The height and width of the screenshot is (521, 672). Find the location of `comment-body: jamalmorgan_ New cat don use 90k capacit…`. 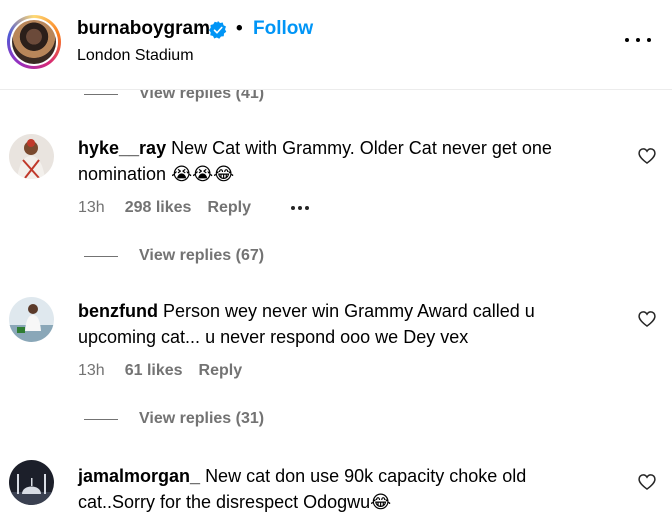

comment-body: jamalmorgan_ New cat don use 90k capacit… is located at coordinates (338, 489).